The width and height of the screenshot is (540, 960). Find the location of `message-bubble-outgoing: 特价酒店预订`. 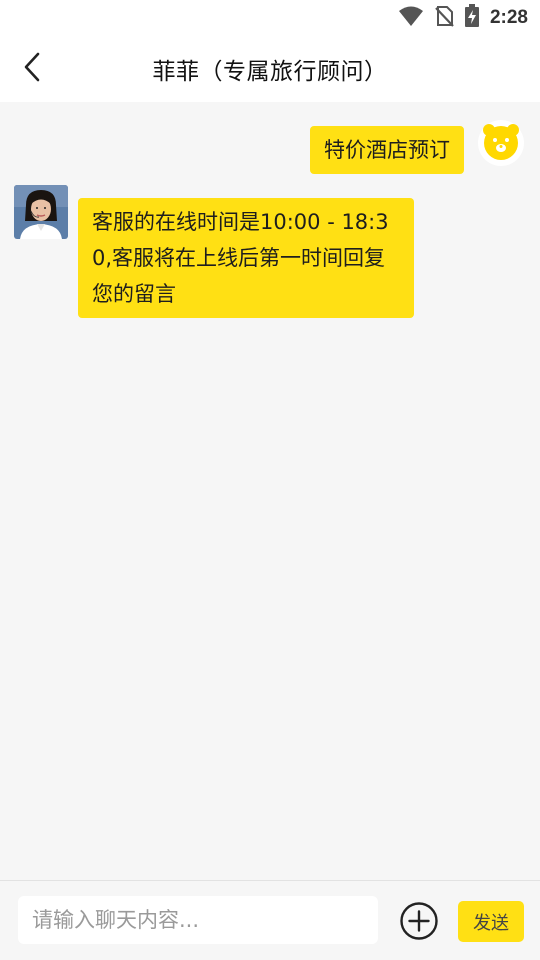

message-bubble-outgoing: 特价酒店预订 is located at coordinates (387, 150).